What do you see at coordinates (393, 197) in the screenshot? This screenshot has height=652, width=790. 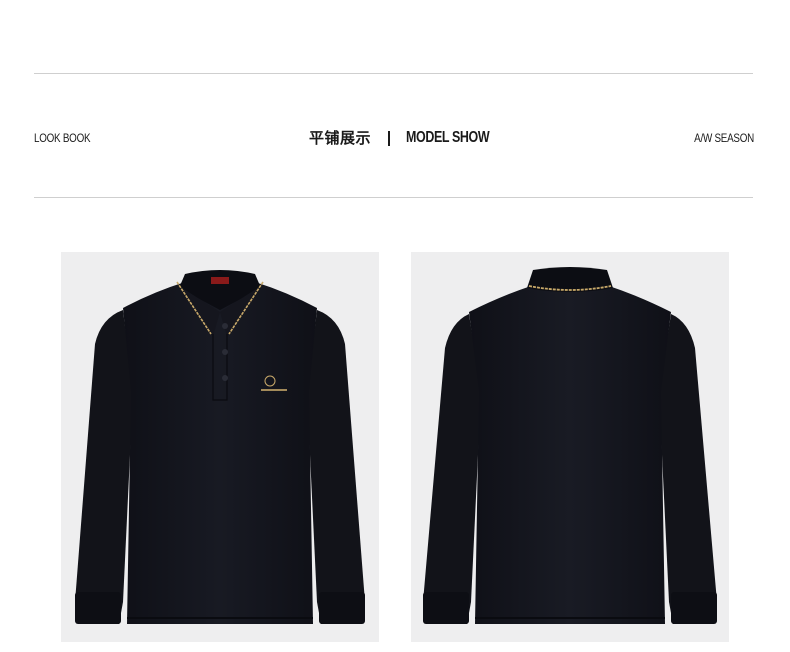 I see `bottom-divider` at bounding box center [393, 197].